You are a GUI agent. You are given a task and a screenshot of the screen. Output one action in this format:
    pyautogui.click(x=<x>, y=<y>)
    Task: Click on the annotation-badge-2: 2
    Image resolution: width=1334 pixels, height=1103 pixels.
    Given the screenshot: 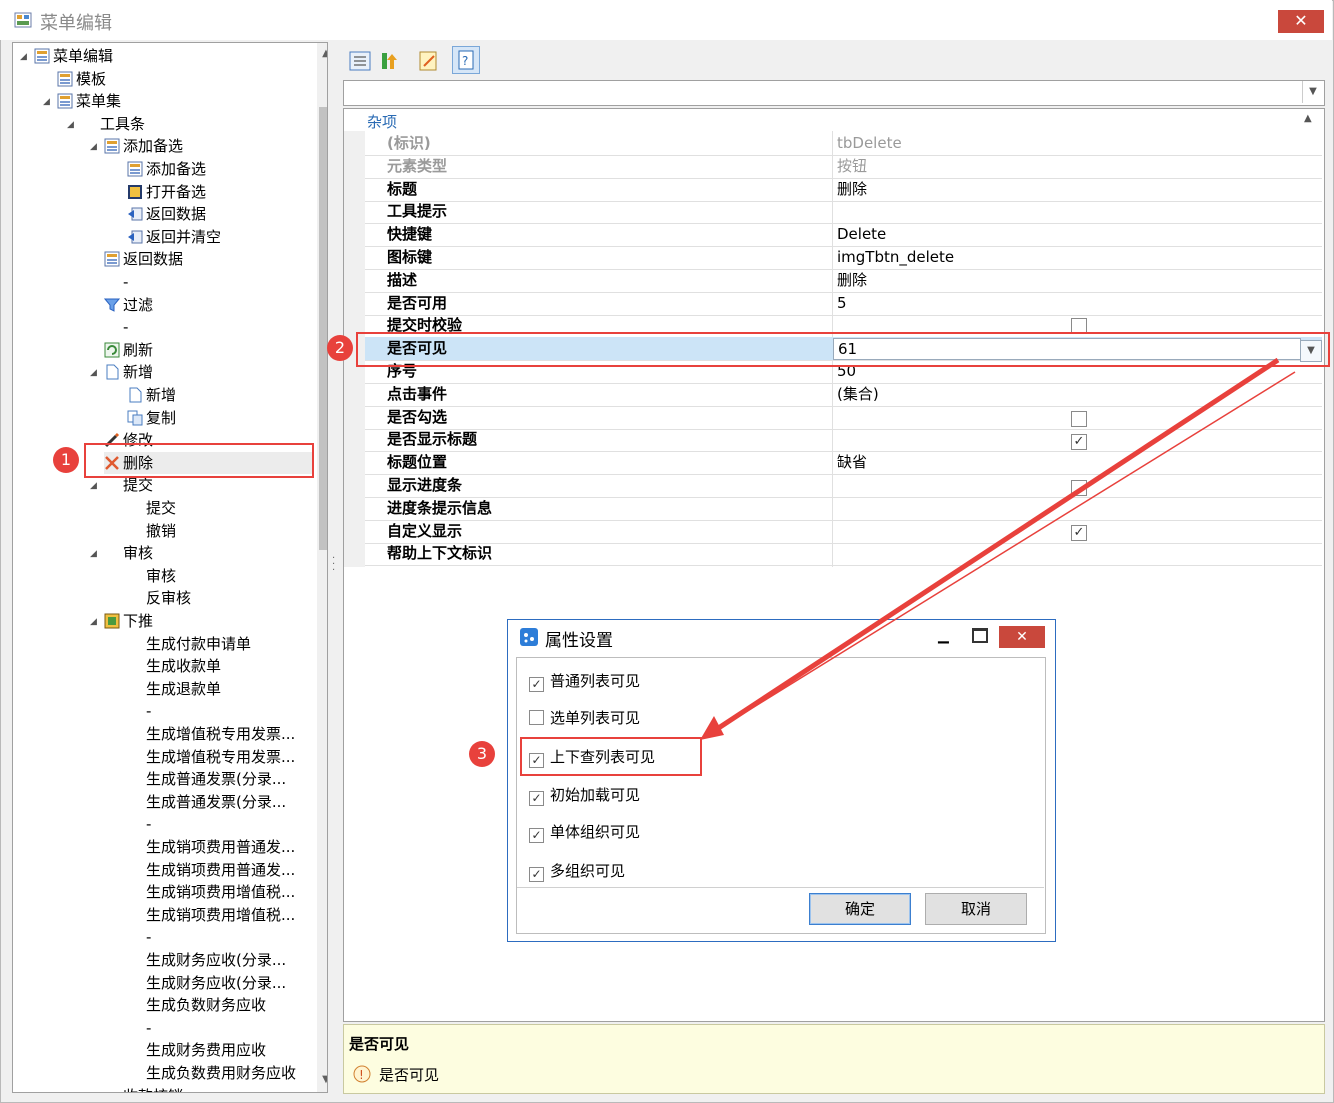 What is the action you would take?
    pyautogui.click(x=340, y=348)
    